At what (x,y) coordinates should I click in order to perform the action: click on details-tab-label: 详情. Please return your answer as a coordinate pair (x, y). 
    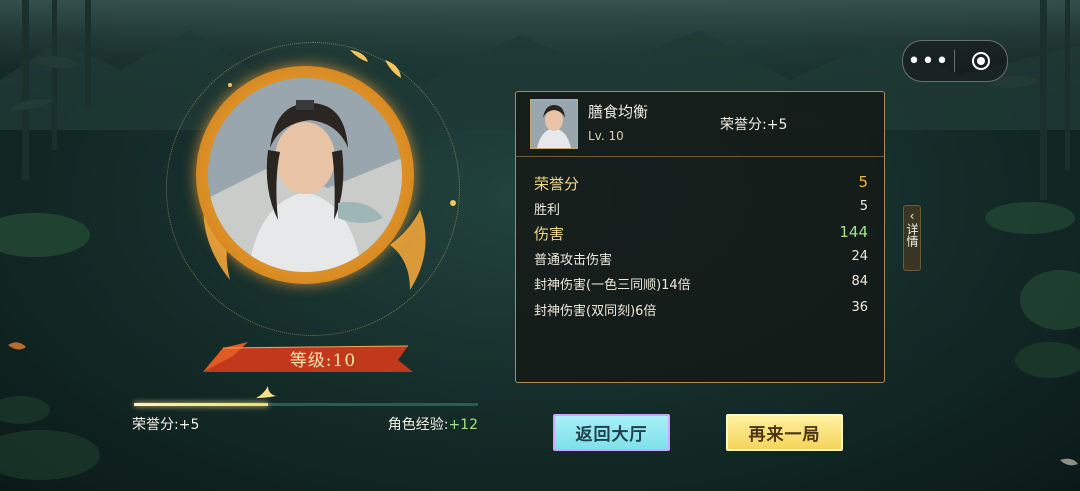
    Looking at the image, I should click on (912, 235).